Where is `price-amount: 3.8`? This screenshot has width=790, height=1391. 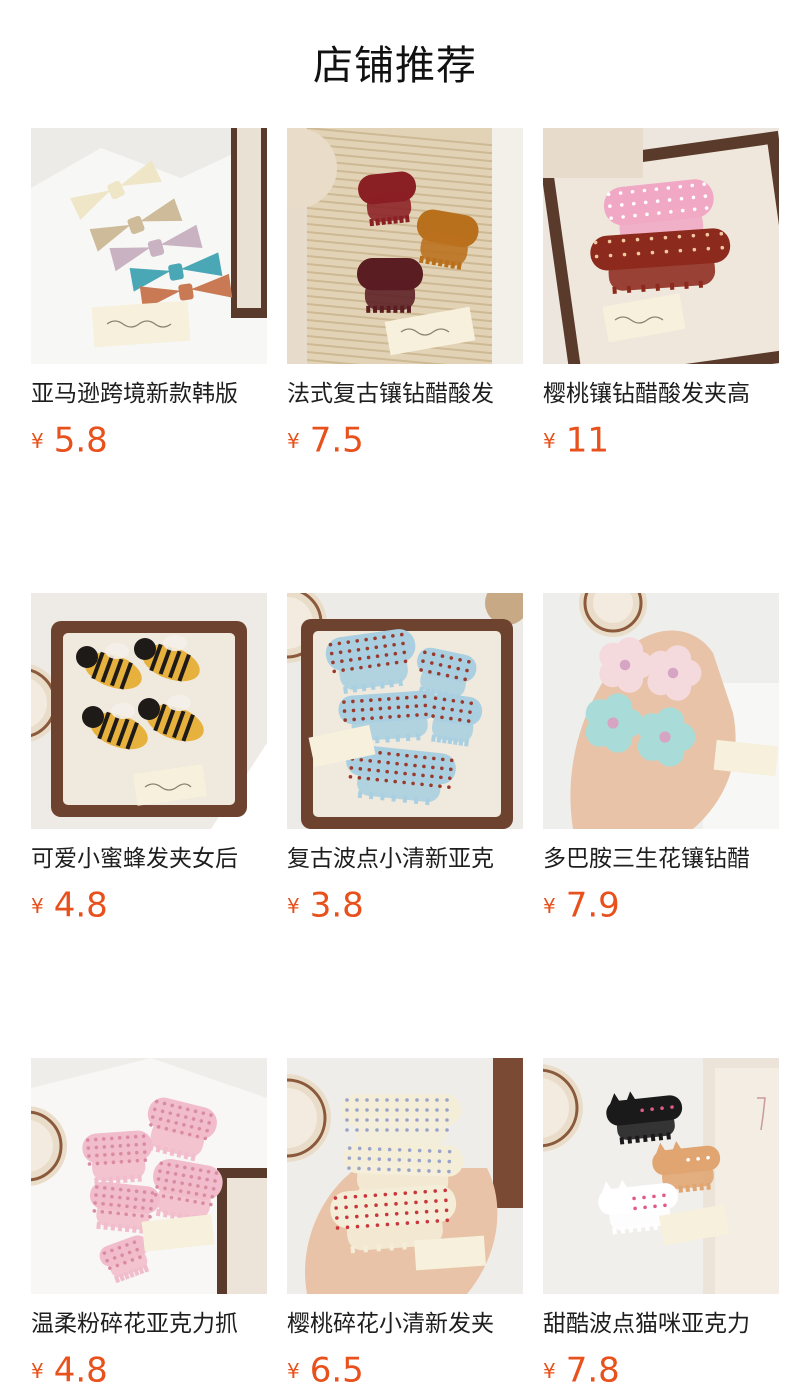
price-amount: 3.8 is located at coordinates (336, 905).